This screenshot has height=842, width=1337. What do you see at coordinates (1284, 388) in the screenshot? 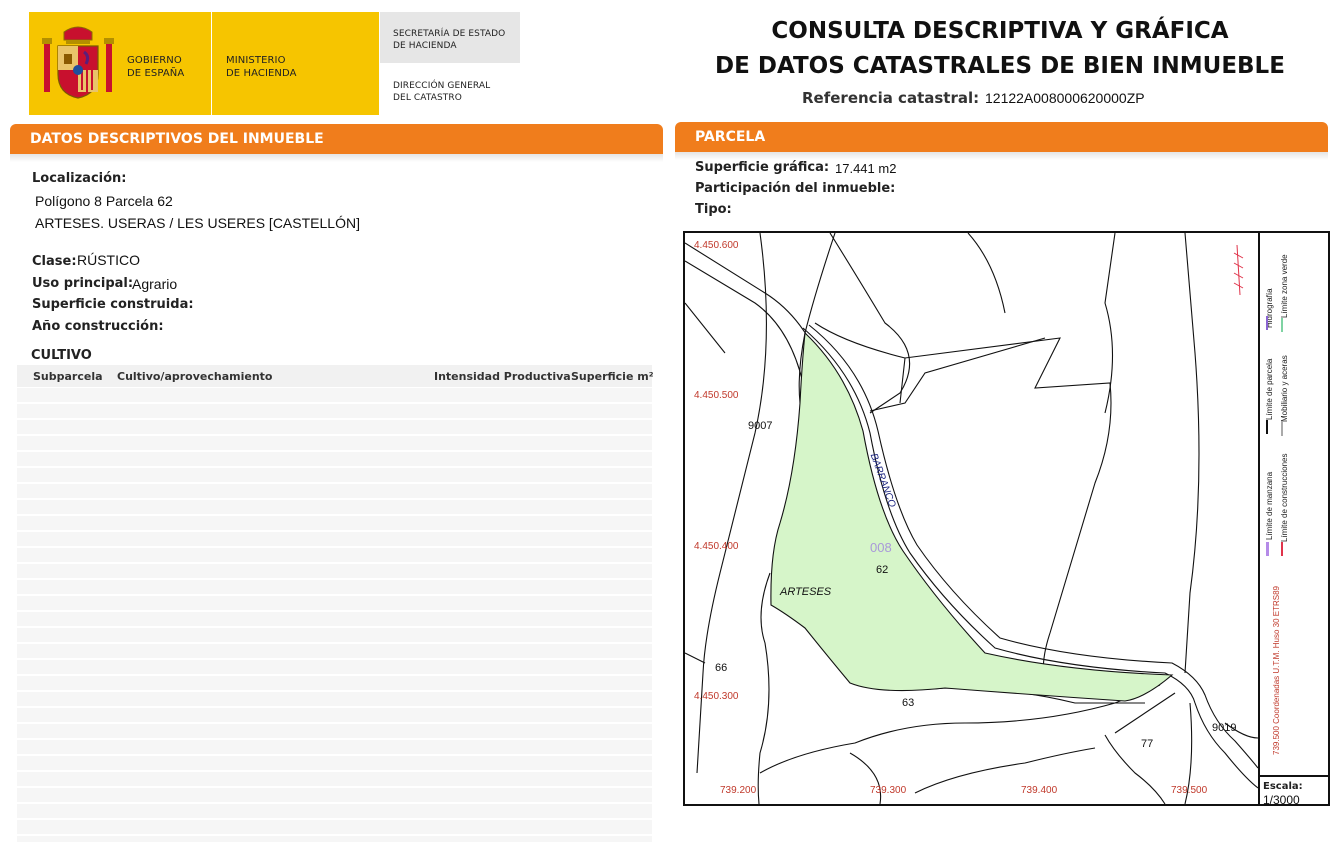
I see `legend-mobiliario: Mobiliario y aceras` at bounding box center [1284, 388].